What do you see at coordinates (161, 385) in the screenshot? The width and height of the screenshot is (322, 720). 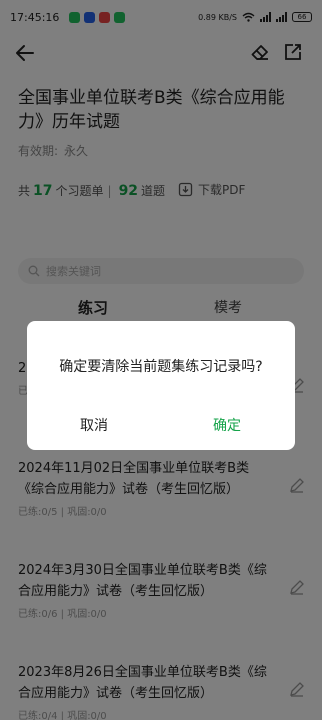 I see `confirm-dialog: 确定要清除当前题集练习记录吗? 取消 确定` at bounding box center [161, 385].